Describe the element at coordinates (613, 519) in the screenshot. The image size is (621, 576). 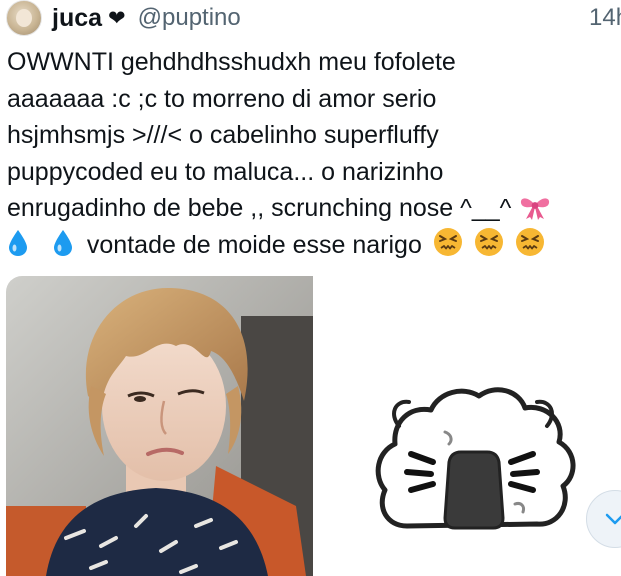
I see `chevron-down-icon` at that location.